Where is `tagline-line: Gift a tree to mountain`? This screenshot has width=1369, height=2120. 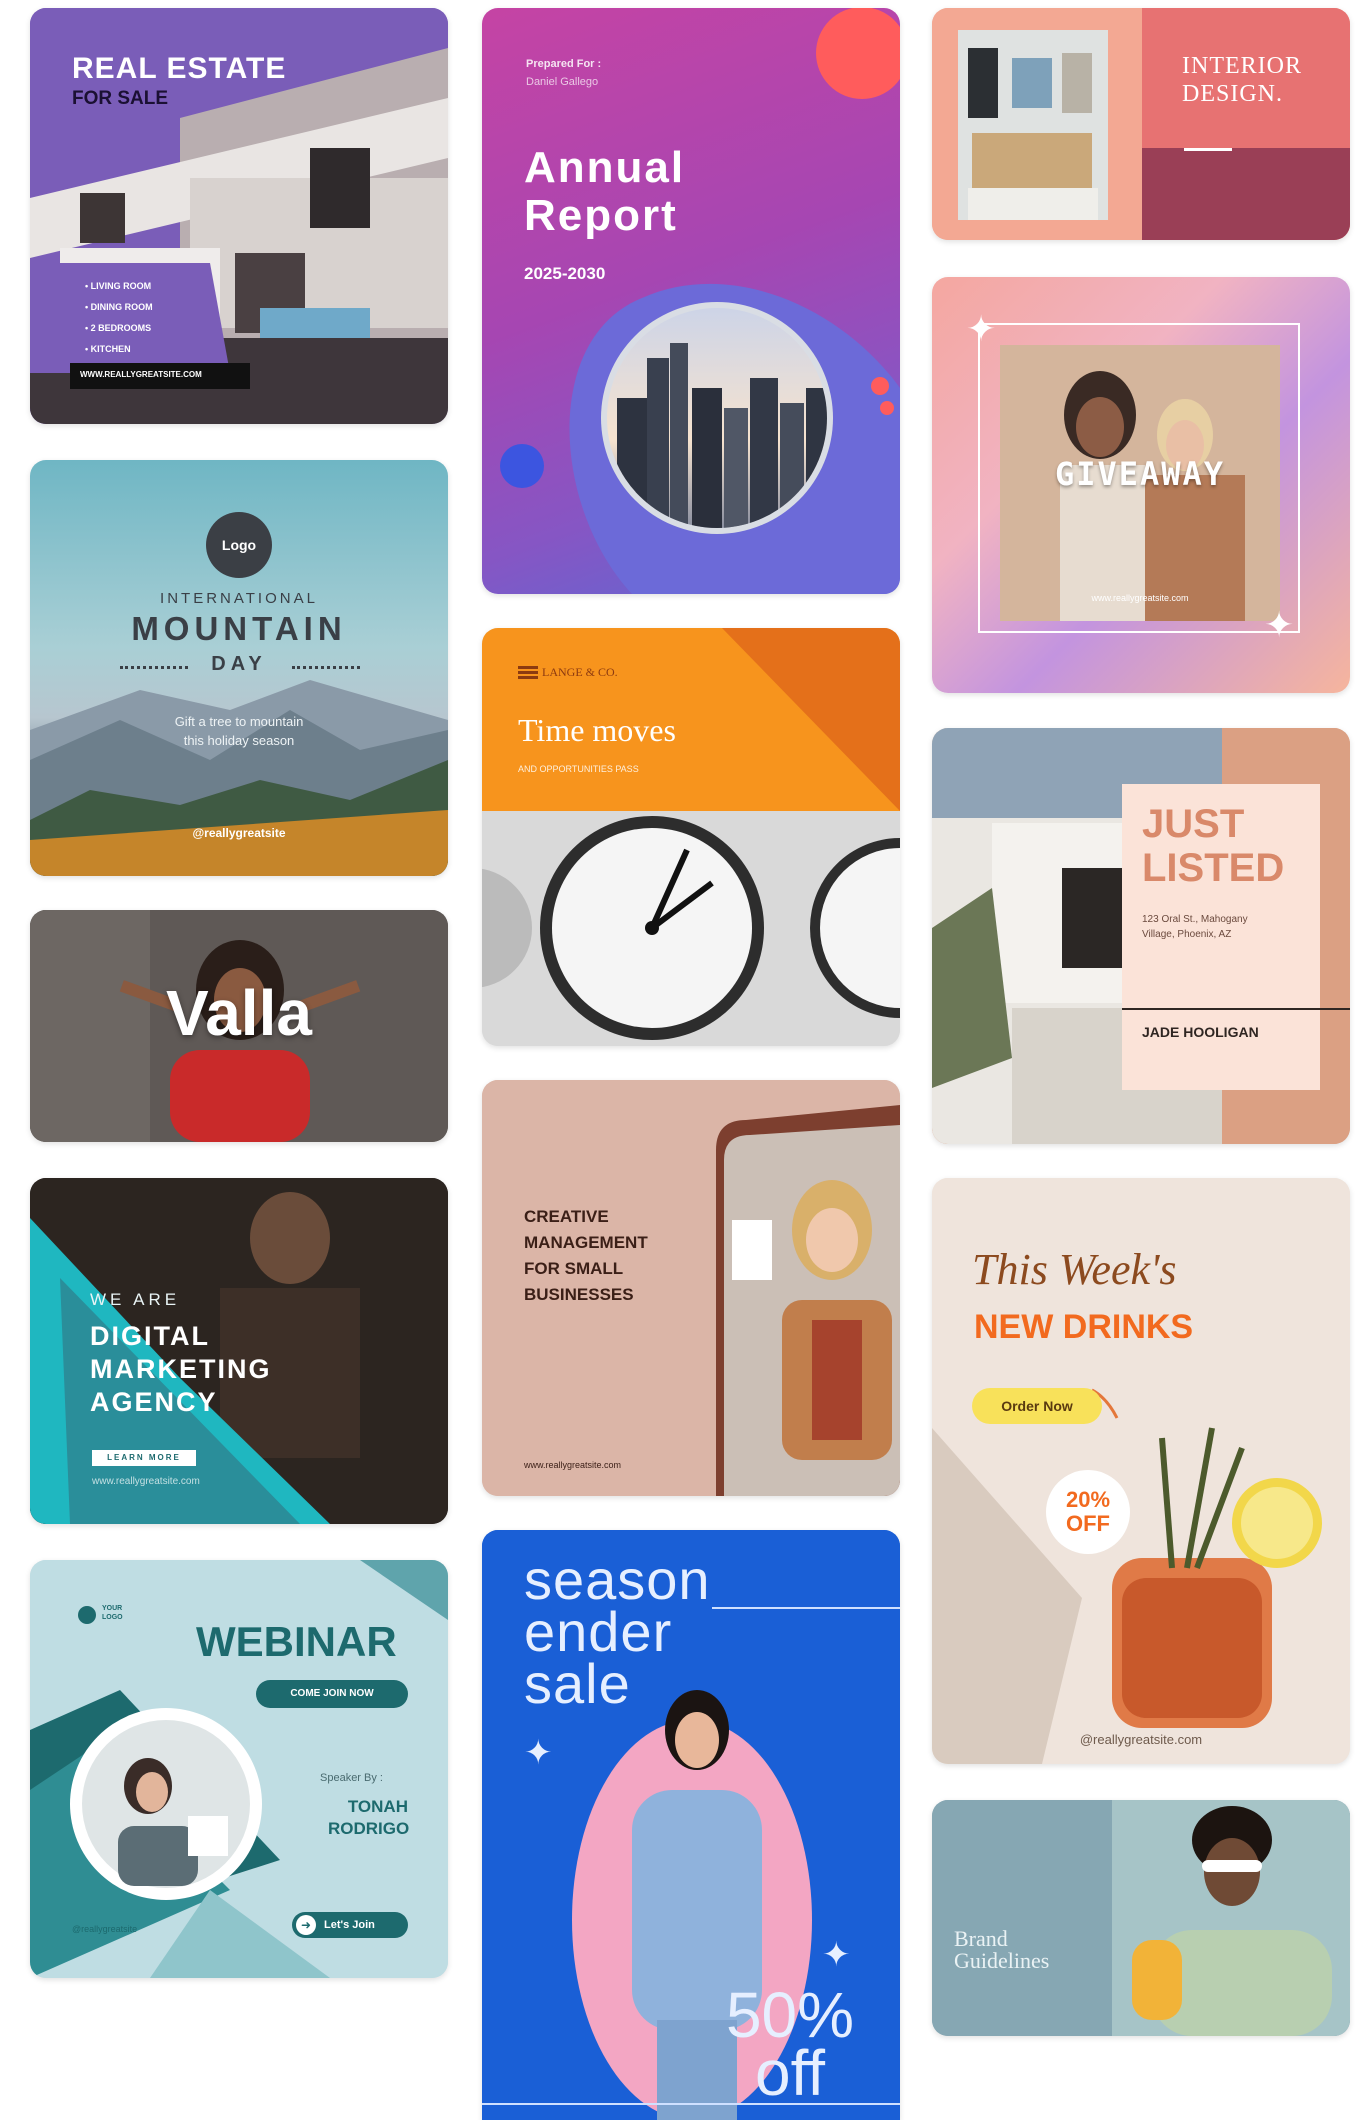
tagline-line: Gift a tree to mountain is located at coordinates (239, 721).